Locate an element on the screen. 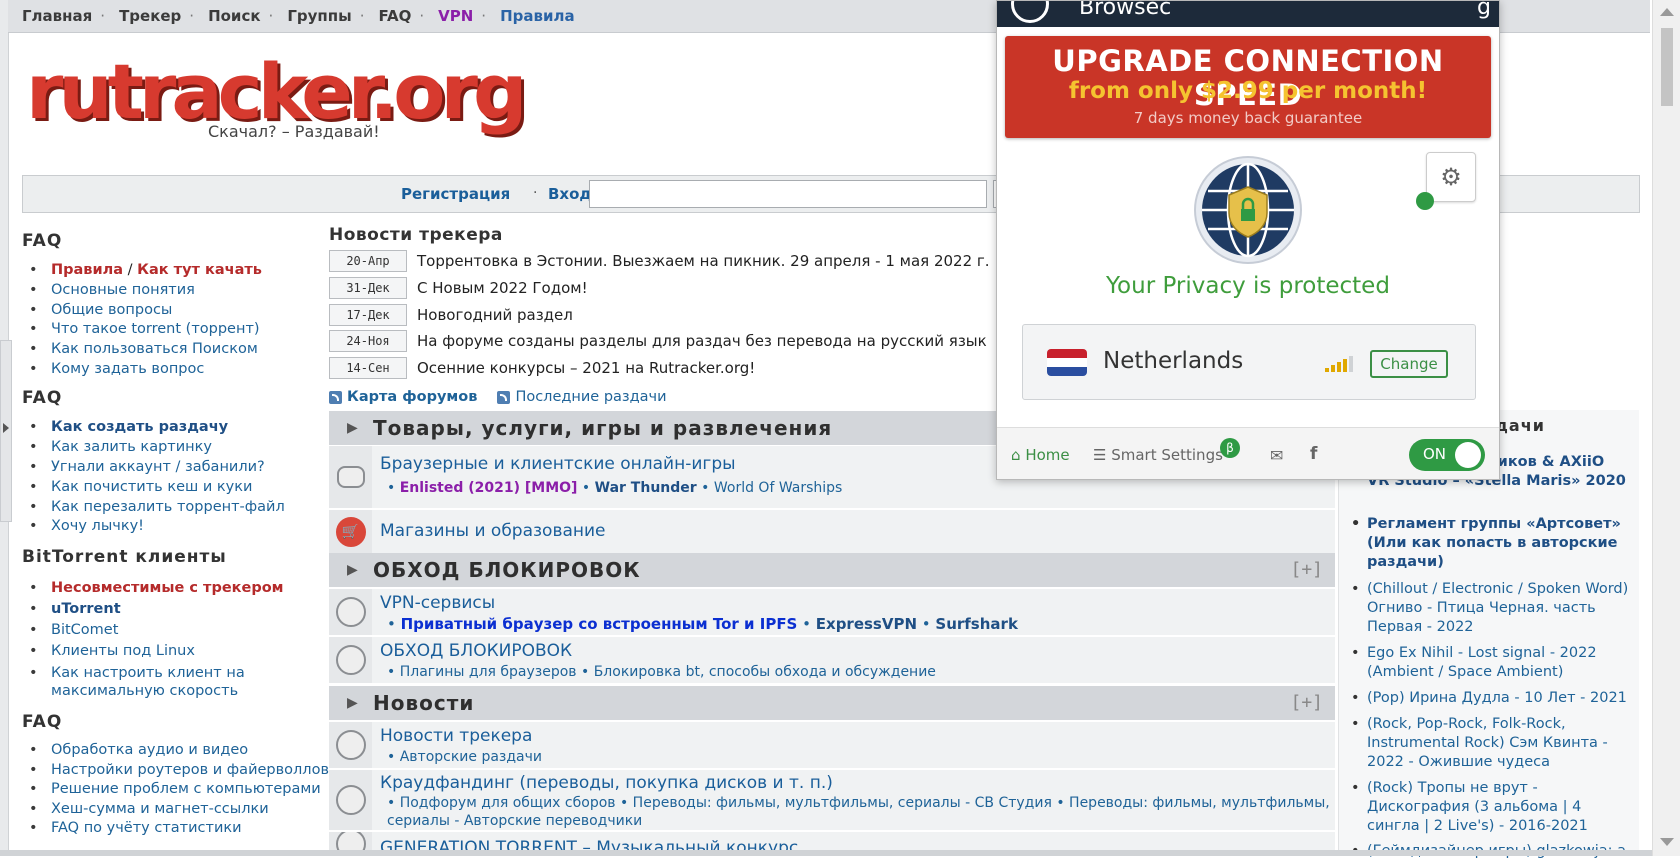 The width and height of the screenshot is (1680, 861). list-item: • Как почистить кеш и куки is located at coordinates (140, 487).